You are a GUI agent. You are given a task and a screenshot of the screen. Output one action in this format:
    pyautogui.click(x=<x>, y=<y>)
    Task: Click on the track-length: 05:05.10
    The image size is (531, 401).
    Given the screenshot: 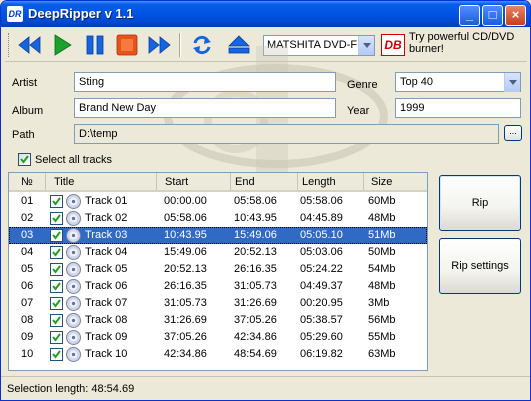 What is the action you would take?
    pyautogui.click(x=321, y=235)
    